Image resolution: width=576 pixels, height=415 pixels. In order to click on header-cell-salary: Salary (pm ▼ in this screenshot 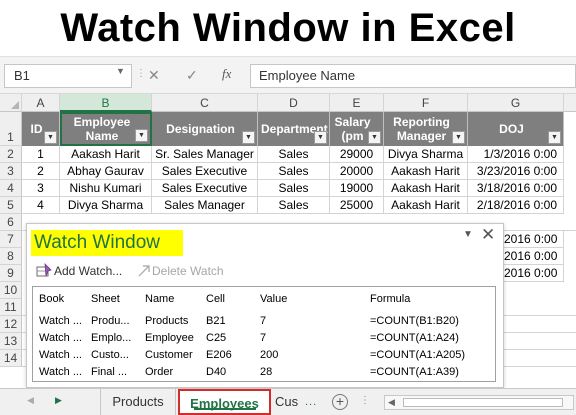, I will do `click(357, 129)`.